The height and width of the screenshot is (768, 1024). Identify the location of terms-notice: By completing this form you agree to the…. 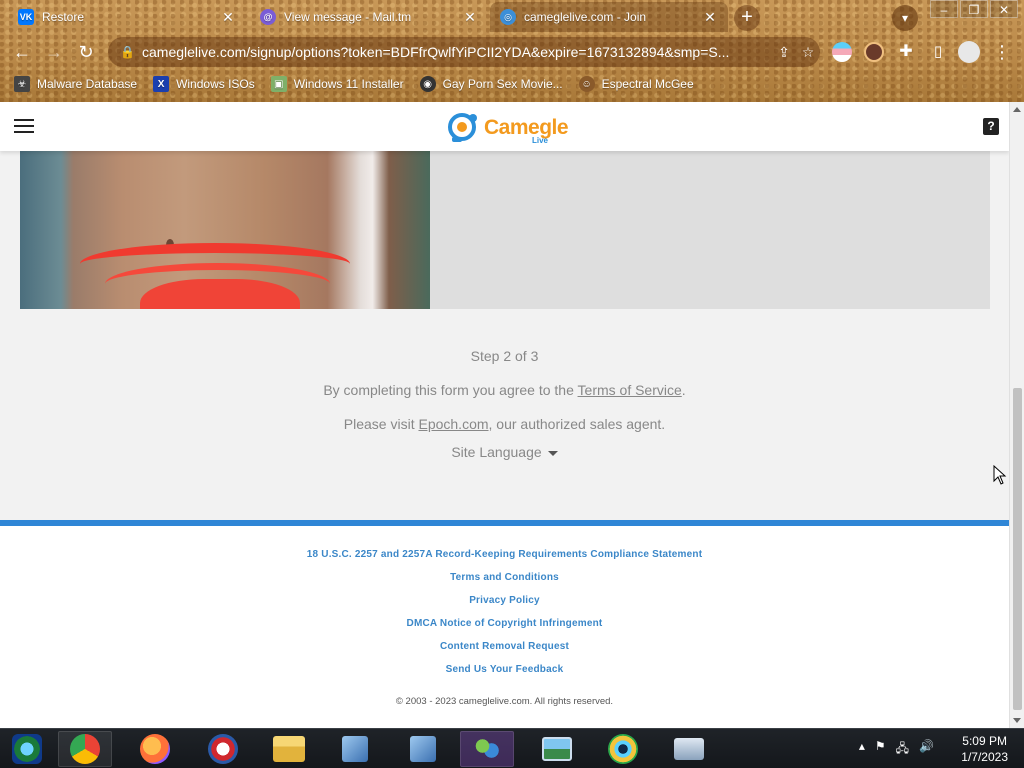
(504, 390).